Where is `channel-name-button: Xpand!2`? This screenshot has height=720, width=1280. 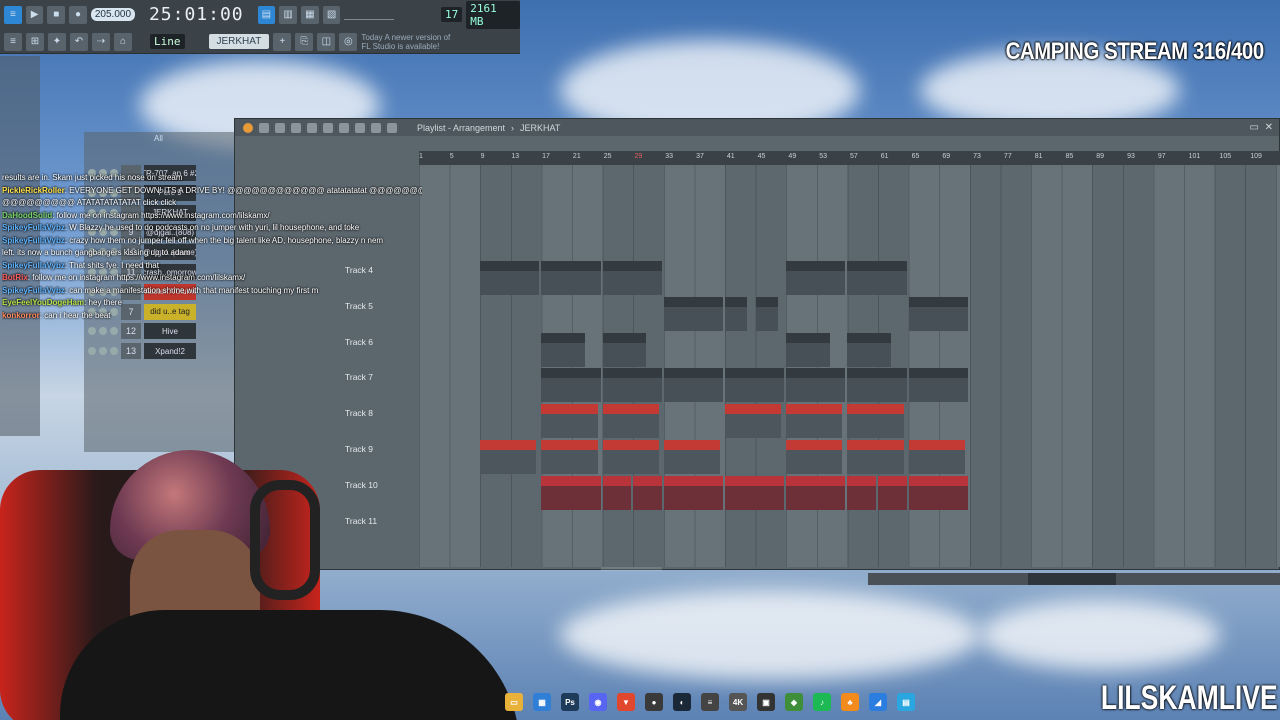 channel-name-button: Xpand!2 is located at coordinates (170, 351).